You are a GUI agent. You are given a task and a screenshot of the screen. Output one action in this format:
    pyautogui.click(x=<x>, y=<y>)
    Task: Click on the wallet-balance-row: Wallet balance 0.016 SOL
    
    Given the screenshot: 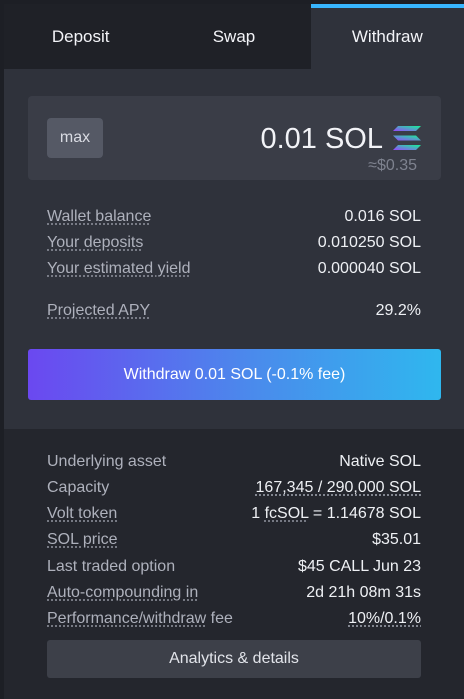 What is the action you would take?
    pyautogui.click(x=234, y=219)
    